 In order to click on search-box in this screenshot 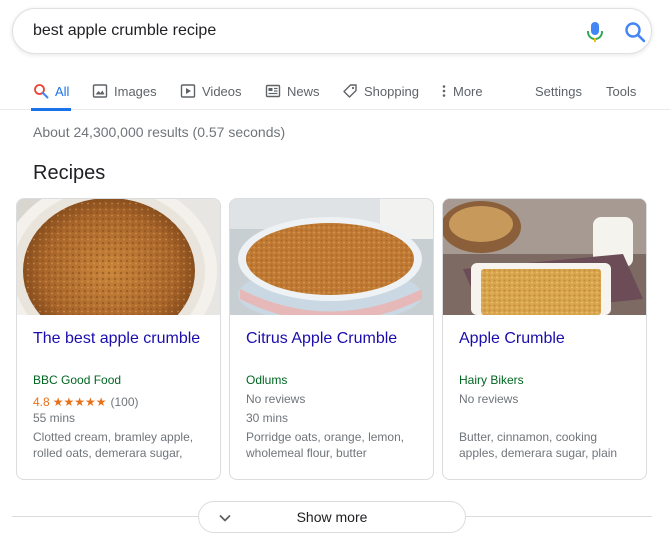, I will do `click(332, 31)`.